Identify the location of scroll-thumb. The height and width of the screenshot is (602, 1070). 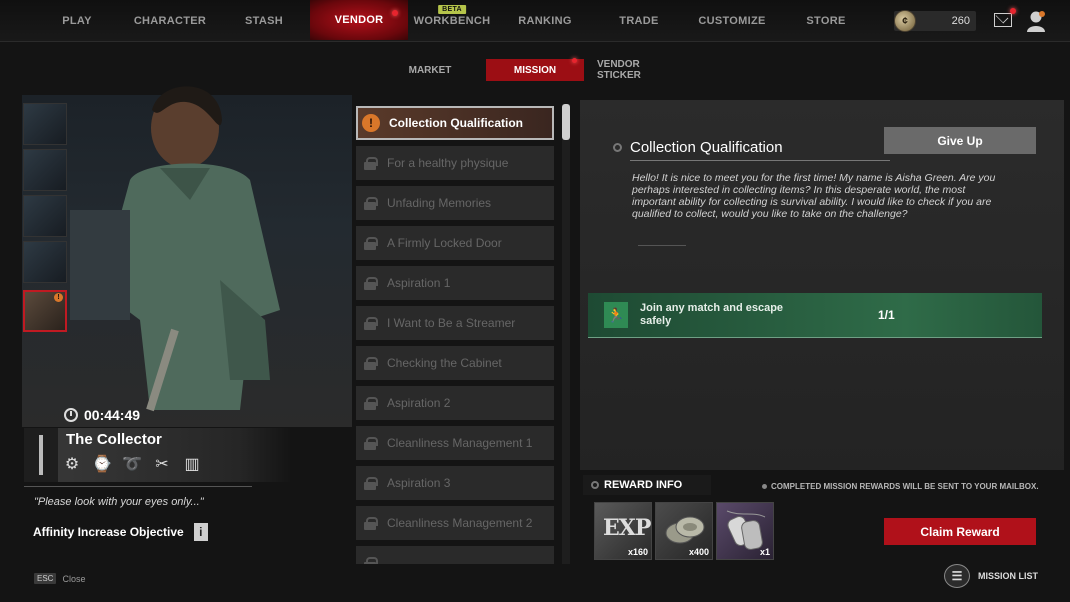
(566, 122).